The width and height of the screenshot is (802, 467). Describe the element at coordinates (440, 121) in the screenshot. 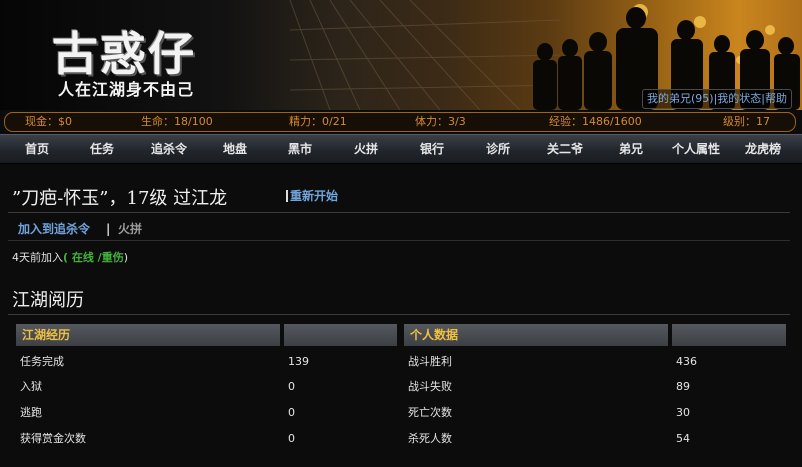

I see `stat-stamina: 体力：3/3` at that location.